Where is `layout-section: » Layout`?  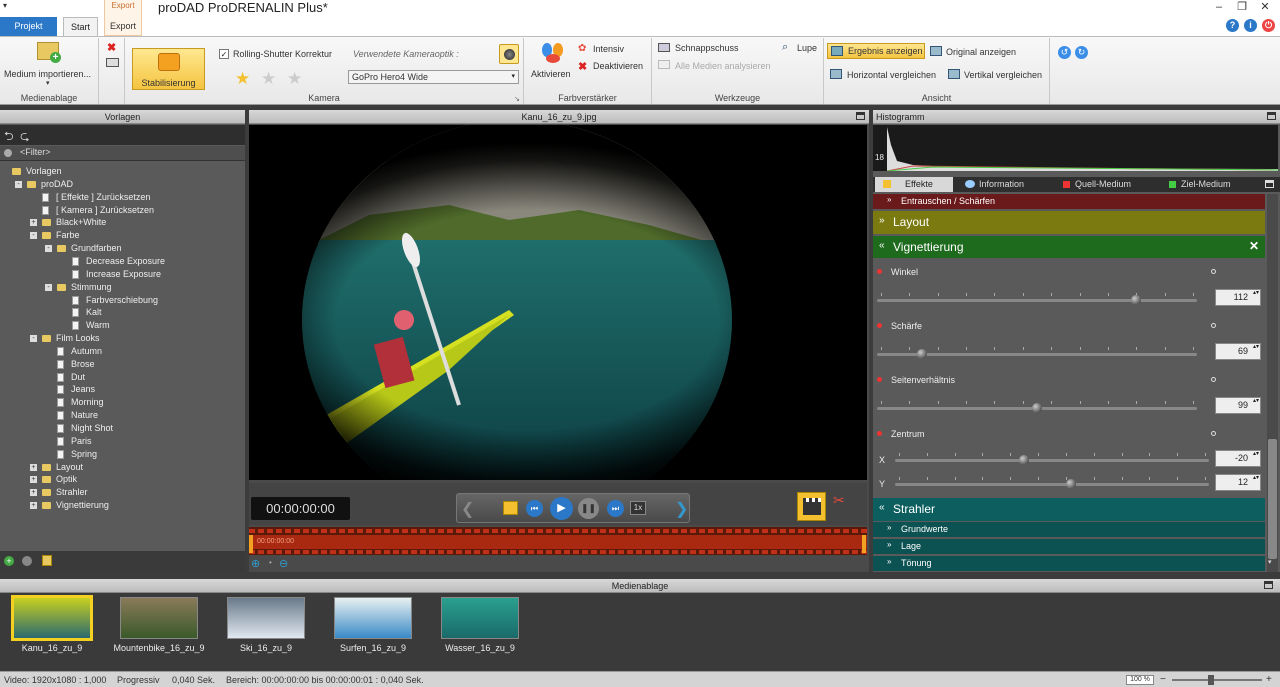
layout-section: » Layout is located at coordinates (1069, 222).